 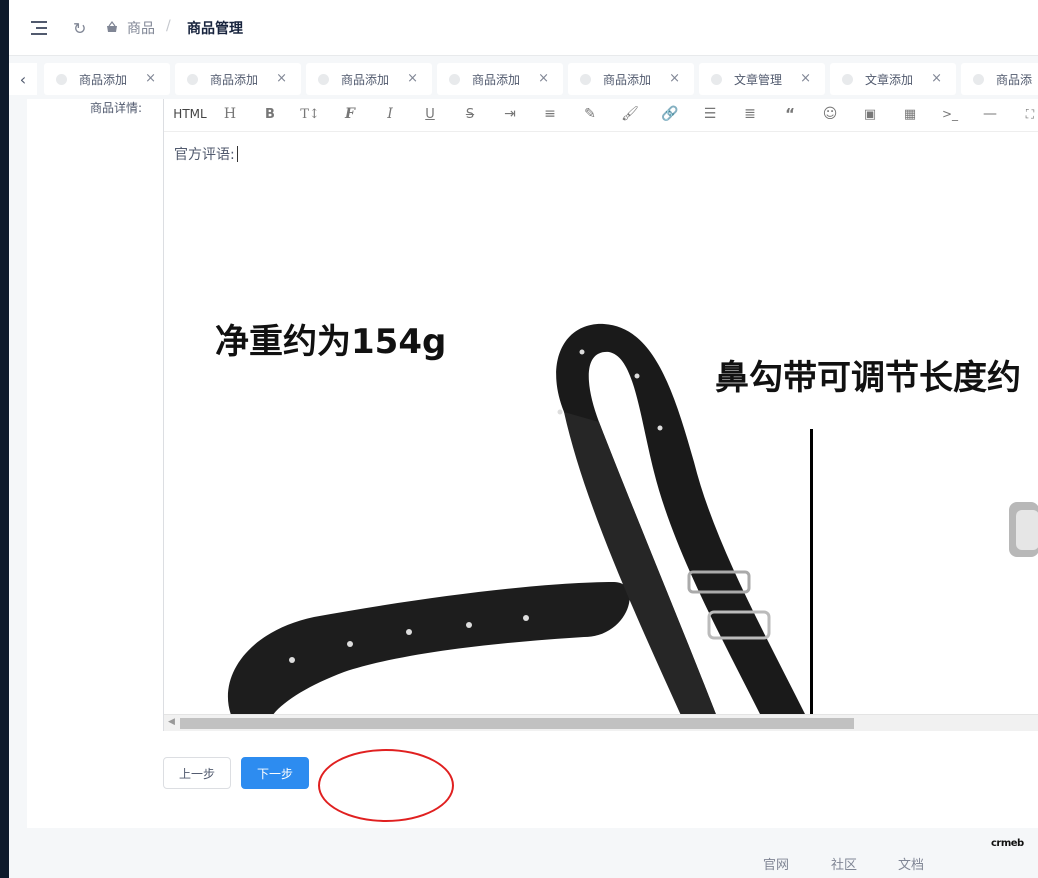 What do you see at coordinates (197, 773) in the screenshot?
I see `prev-step-button: 上一步` at bounding box center [197, 773].